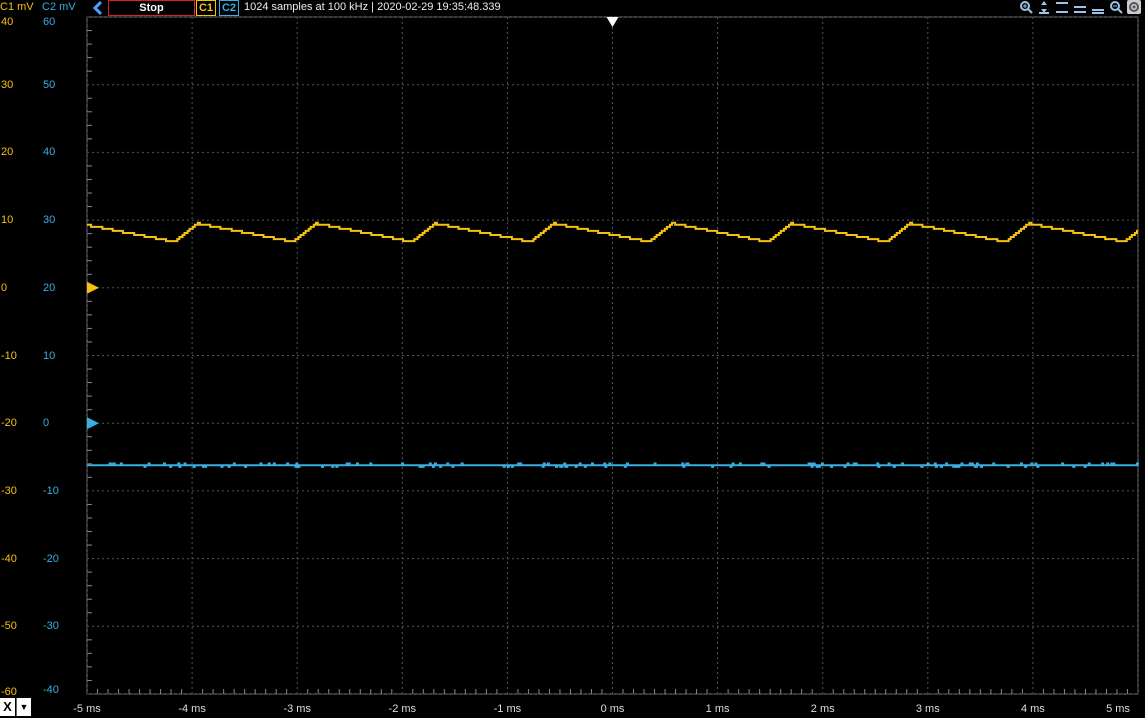  I want to click on c2-axis-tick-label: 20, so click(49, 287).